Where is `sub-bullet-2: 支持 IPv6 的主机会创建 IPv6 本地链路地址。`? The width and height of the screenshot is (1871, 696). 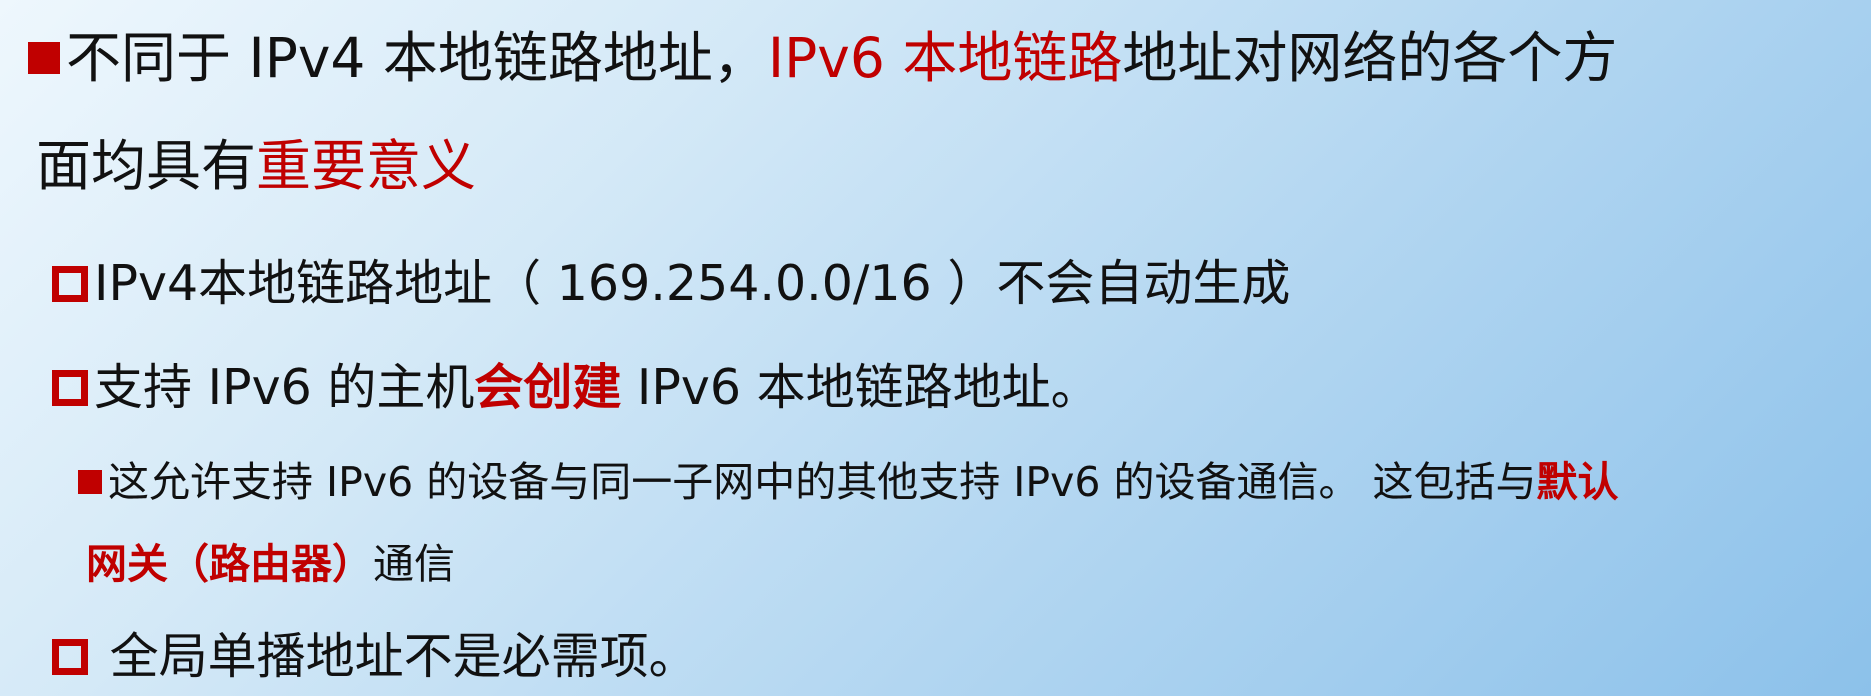 sub-bullet-2: 支持 IPv6 的主机会创建 IPv6 本地链路地址。 is located at coordinates (576, 388).